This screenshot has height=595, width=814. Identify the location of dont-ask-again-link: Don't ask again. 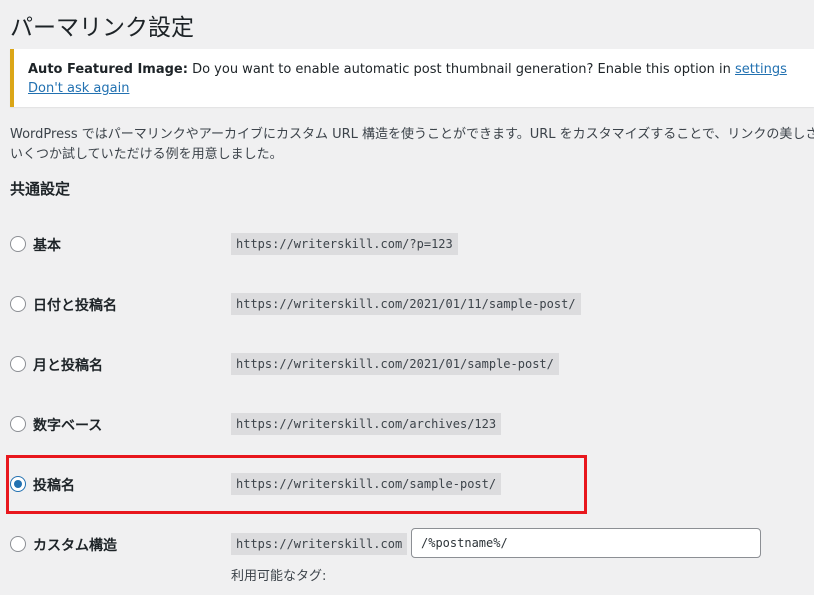
(78, 88).